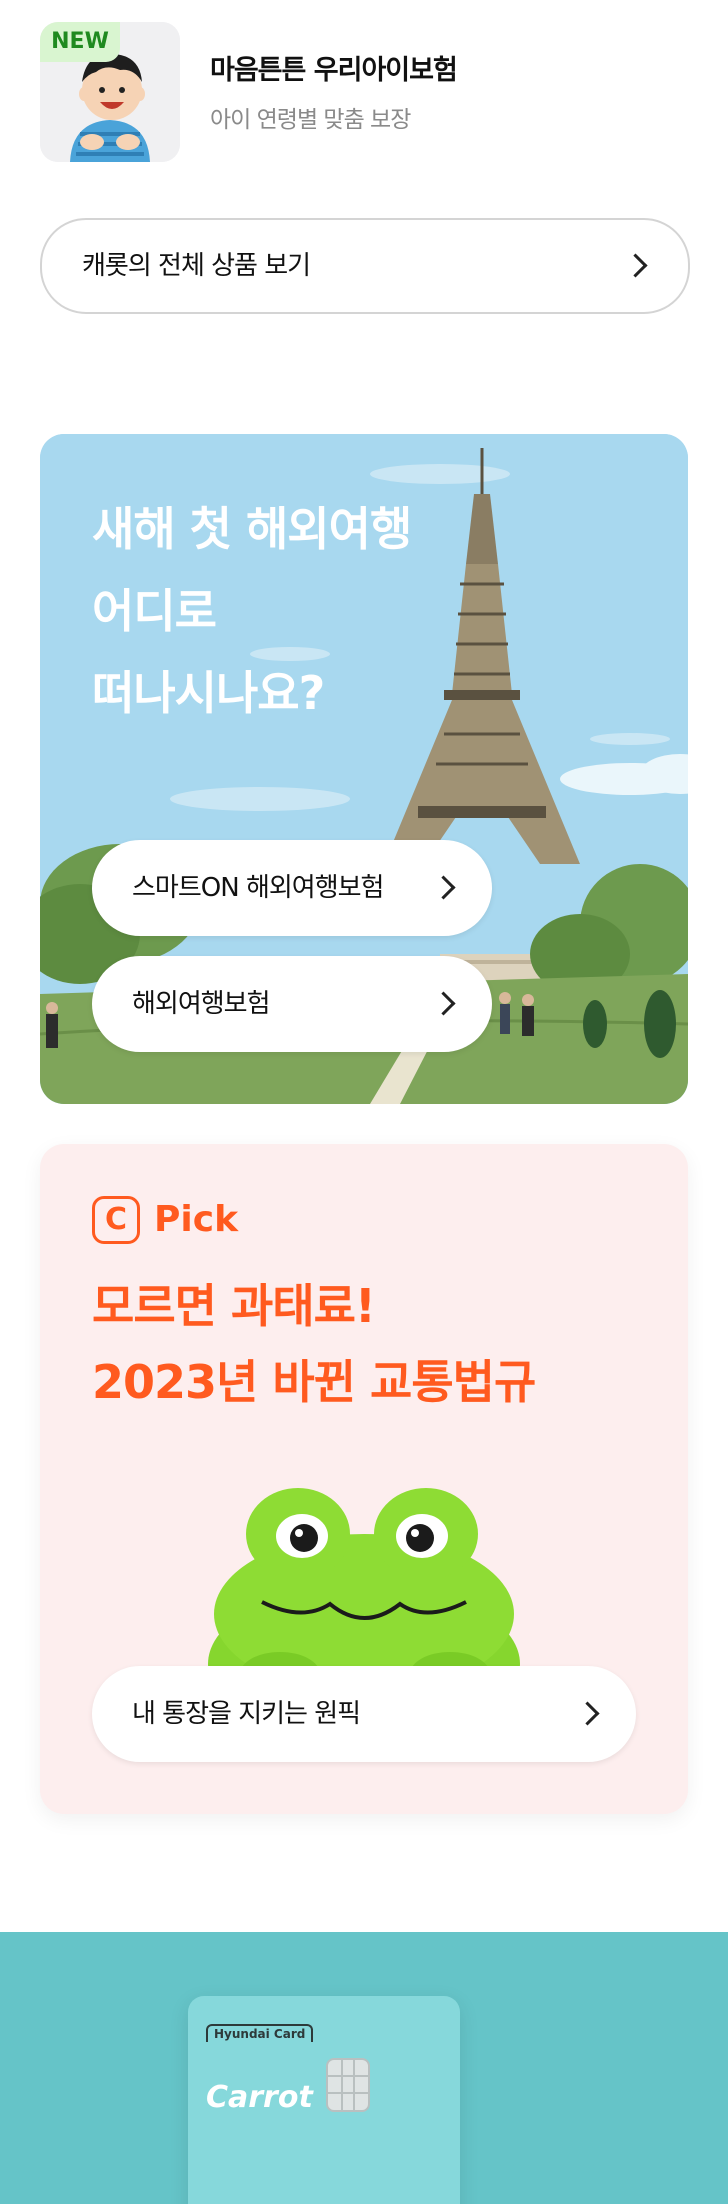 This screenshot has height=2204, width=728. What do you see at coordinates (365, 266) in the screenshot?
I see `all-products-button: 캐롯의 전체 상품 보기` at bounding box center [365, 266].